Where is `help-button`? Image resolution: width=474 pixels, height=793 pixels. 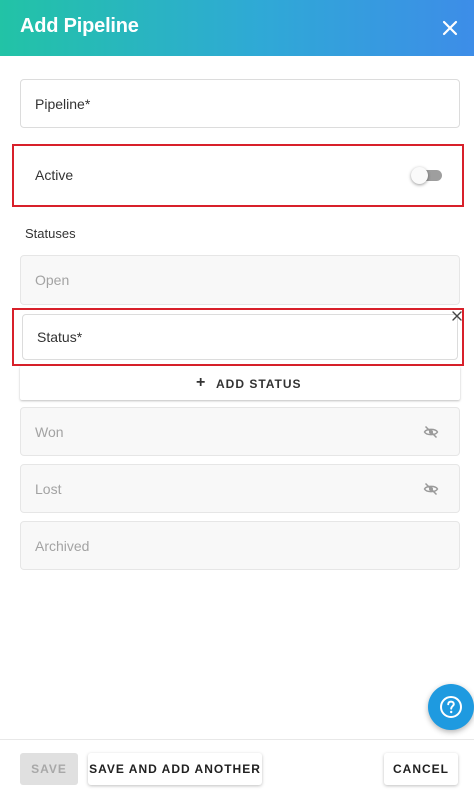
help-button is located at coordinates (451, 707).